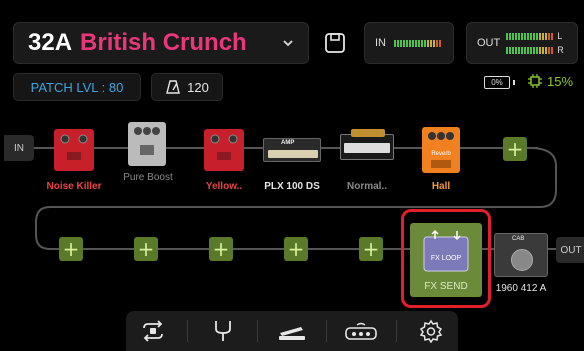 This screenshot has width=584, height=351. What do you see at coordinates (518, 239) in the screenshot?
I see `cab-badge: CAB` at bounding box center [518, 239].